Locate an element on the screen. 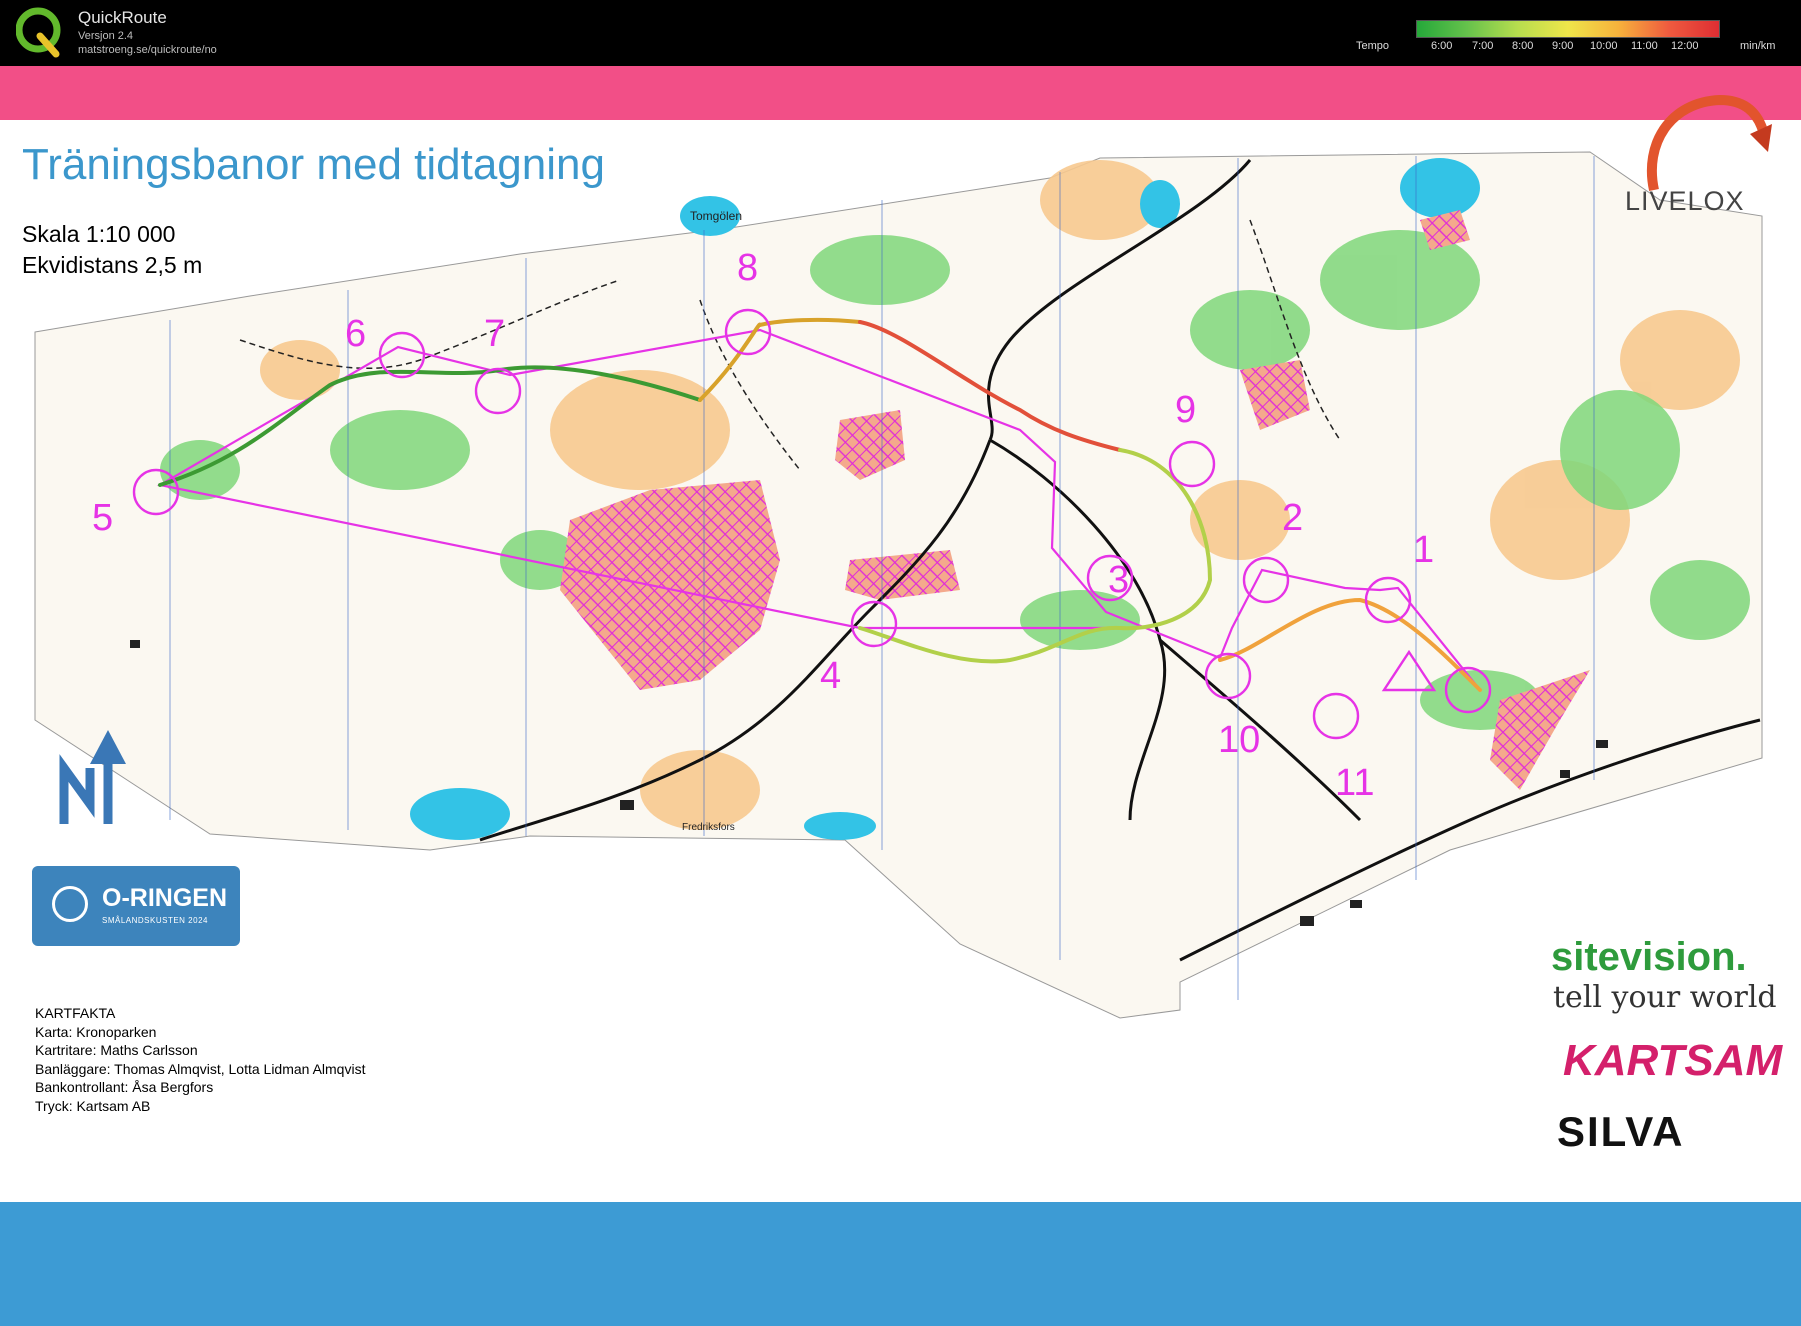 This screenshot has height=1326, width=1801. control-number: 10 is located at coordinates (1239, 740).